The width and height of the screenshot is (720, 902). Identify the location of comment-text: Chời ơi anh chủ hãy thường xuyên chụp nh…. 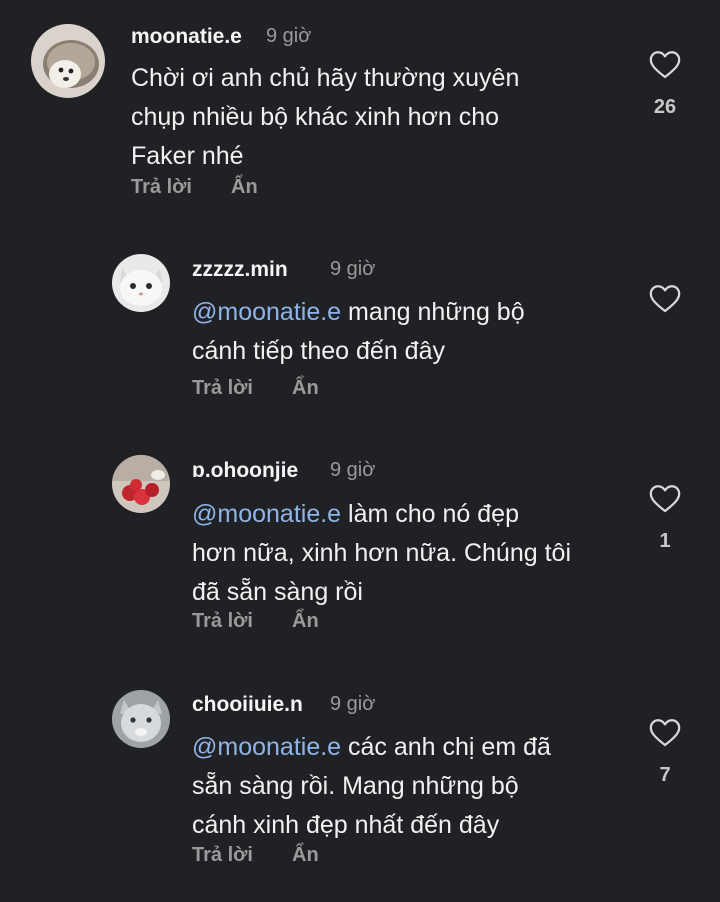
(325, 117).